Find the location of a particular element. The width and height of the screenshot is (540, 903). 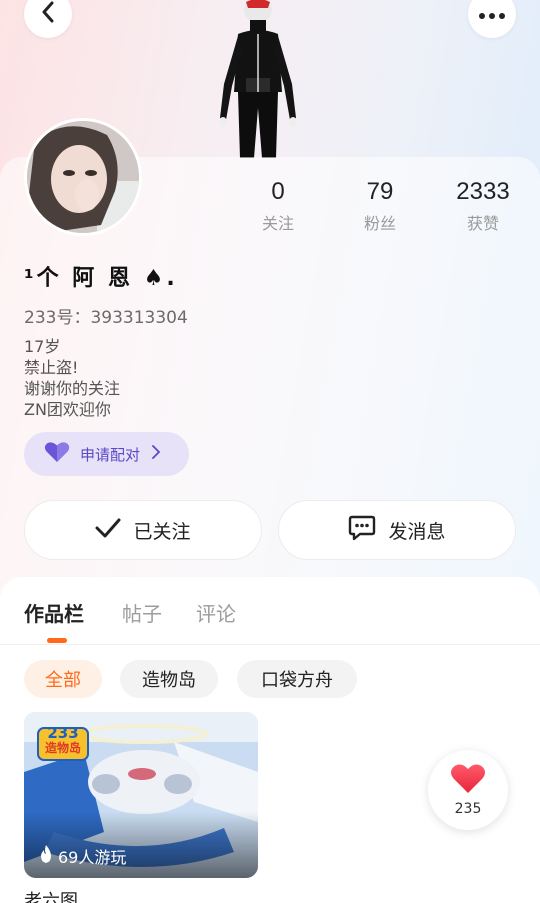

work-card: 233 造物岛 69人游玩 is located at coordinates (141, 795).